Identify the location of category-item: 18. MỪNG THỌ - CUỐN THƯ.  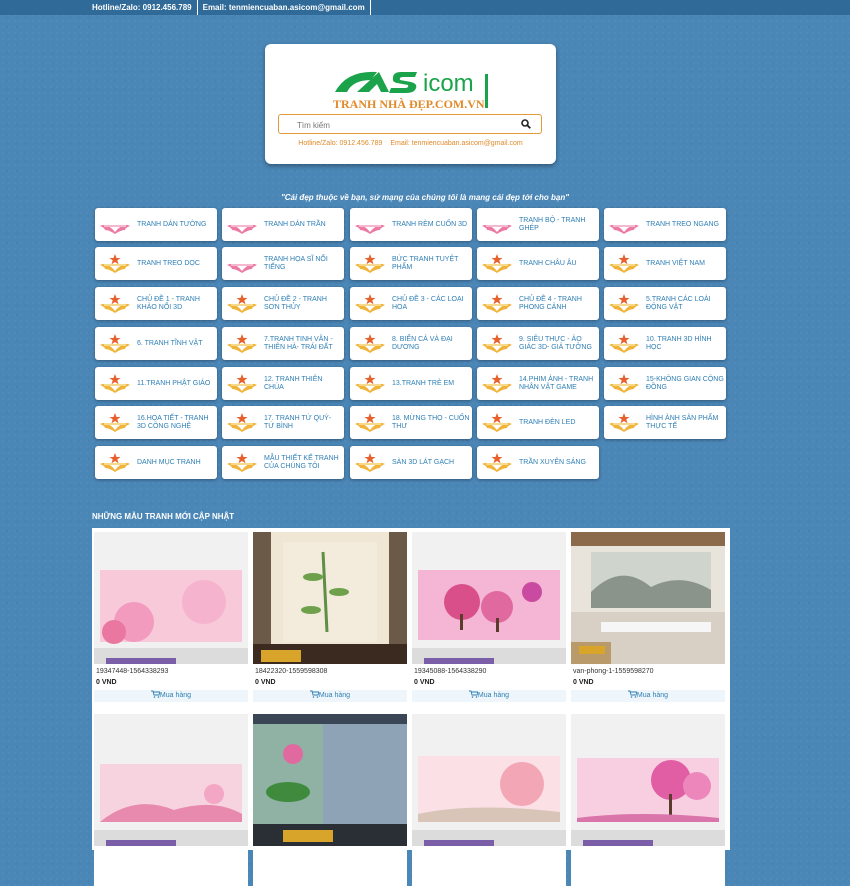
(411, 422).